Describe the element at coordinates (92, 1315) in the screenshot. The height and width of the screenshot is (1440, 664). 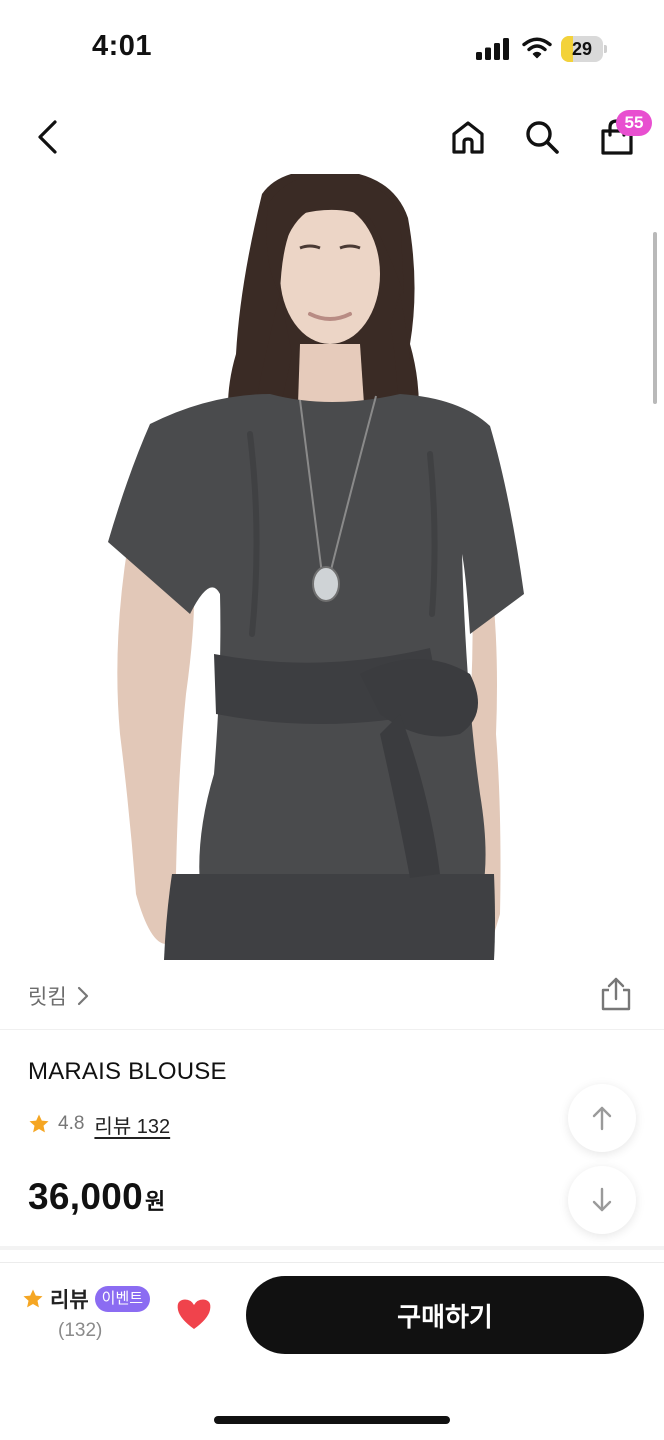
I see `review-event-button: 리뷰 이벤트 (132)` at that location.